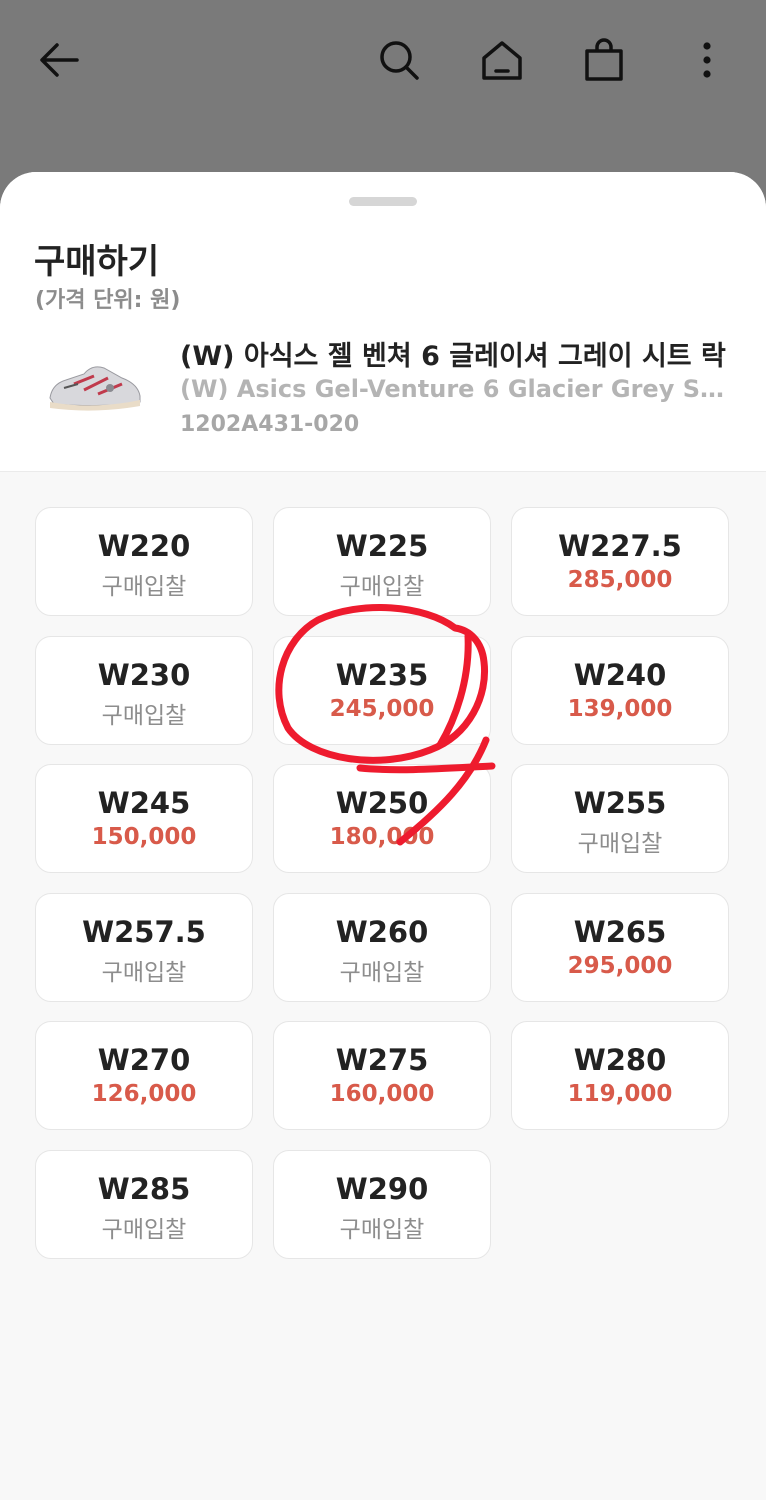  What do you see at coordinates (144, 546) in the screenshot?
I see `size-label: W220` at bounding box center [144, 546].